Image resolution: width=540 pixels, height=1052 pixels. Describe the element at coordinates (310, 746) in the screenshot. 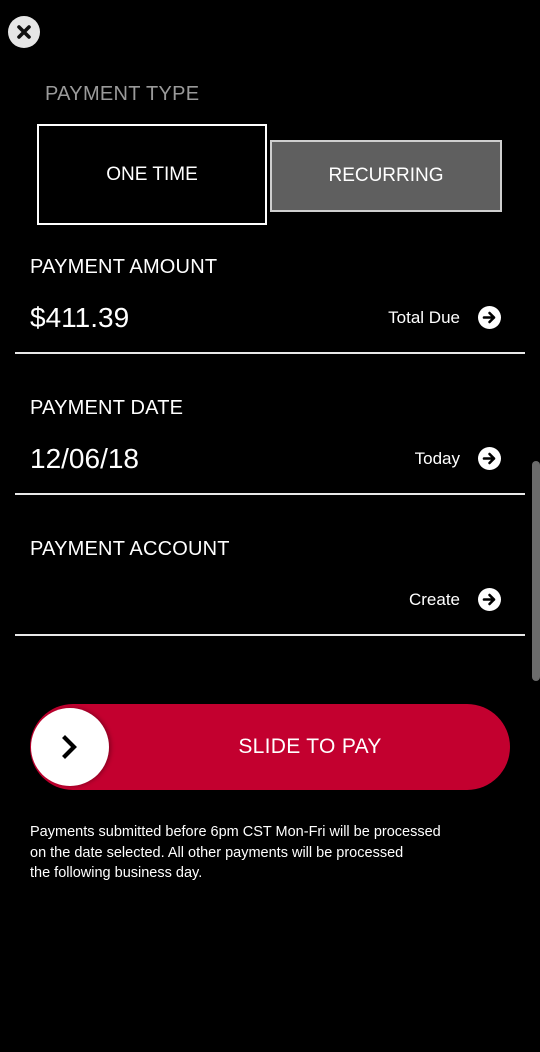

I see `slide-to-pay-label: SLIDE TO PAY` at that location.